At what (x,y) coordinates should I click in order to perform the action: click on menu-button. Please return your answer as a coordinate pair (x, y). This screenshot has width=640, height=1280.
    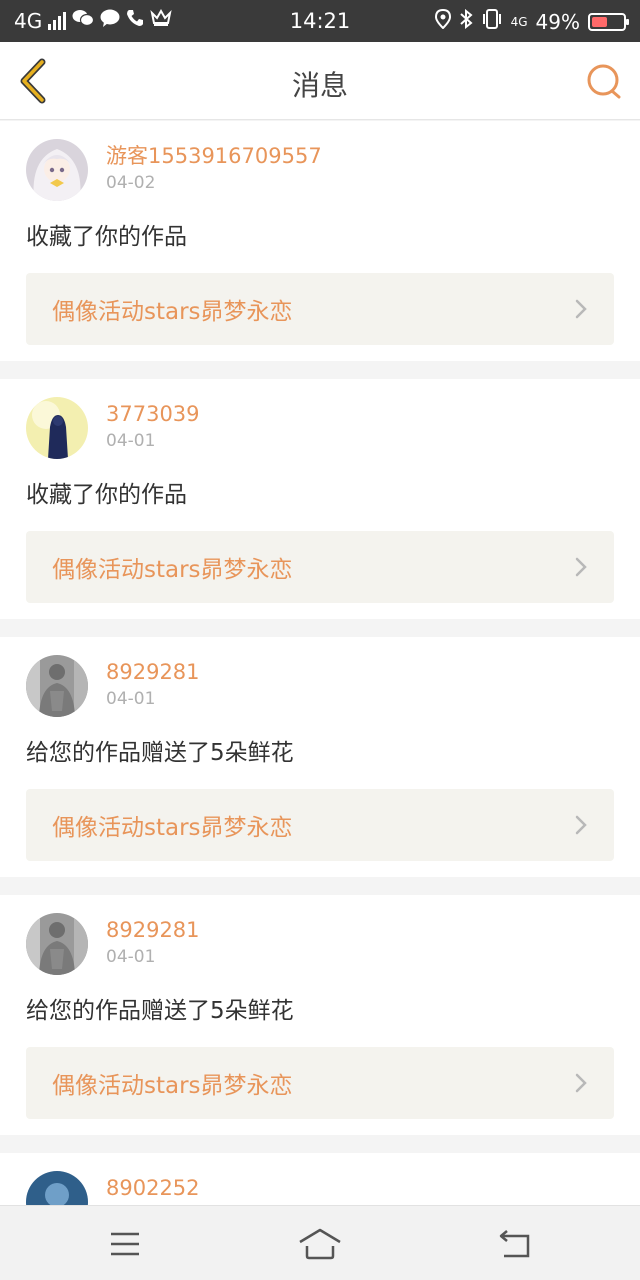
    Looking at the image, I should click on (125, 1244).